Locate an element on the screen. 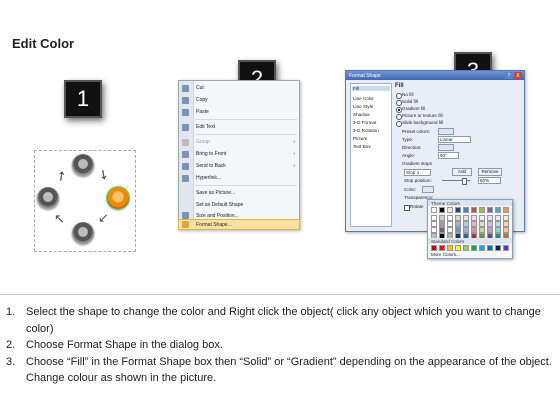 Image resolution: width=560 pixels, height=420 pixels. knob-selected-orange-icon is located at coordinates (118, 198).